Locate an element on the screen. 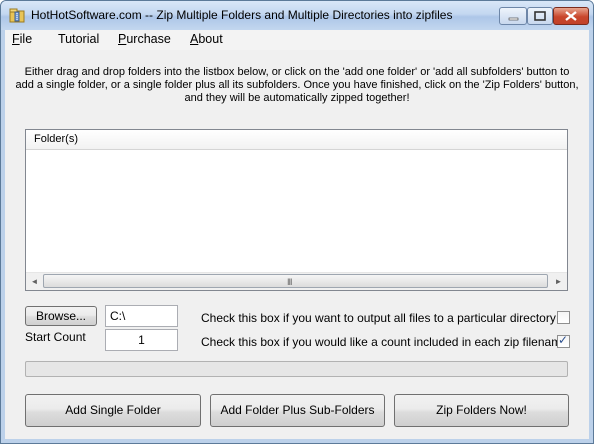  add-single-folder-button: Add Single Folder is located at coordinates (113, 410).